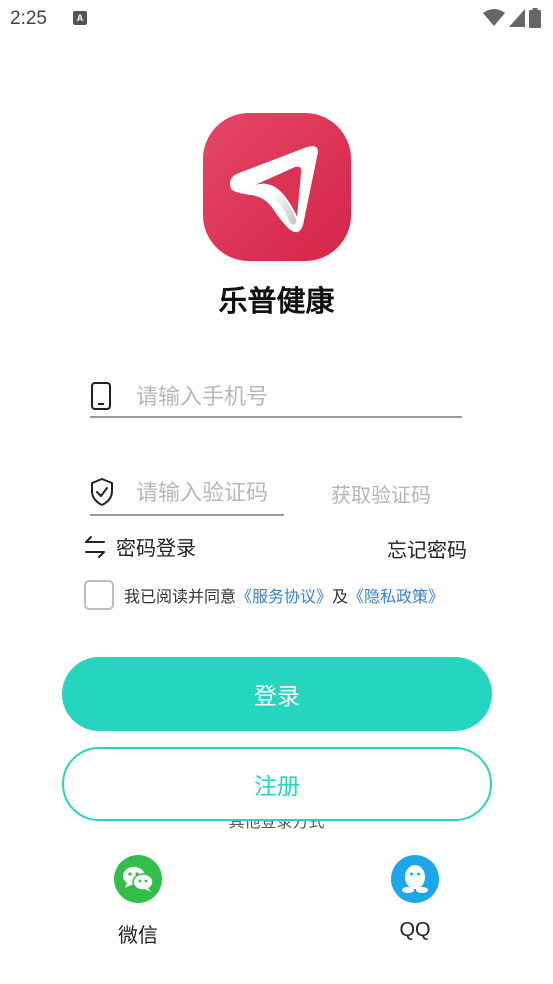  What do you see at coordinates (535, 18) in the screenshot?
I see `battery-icon` at bounding box center [535, 18].